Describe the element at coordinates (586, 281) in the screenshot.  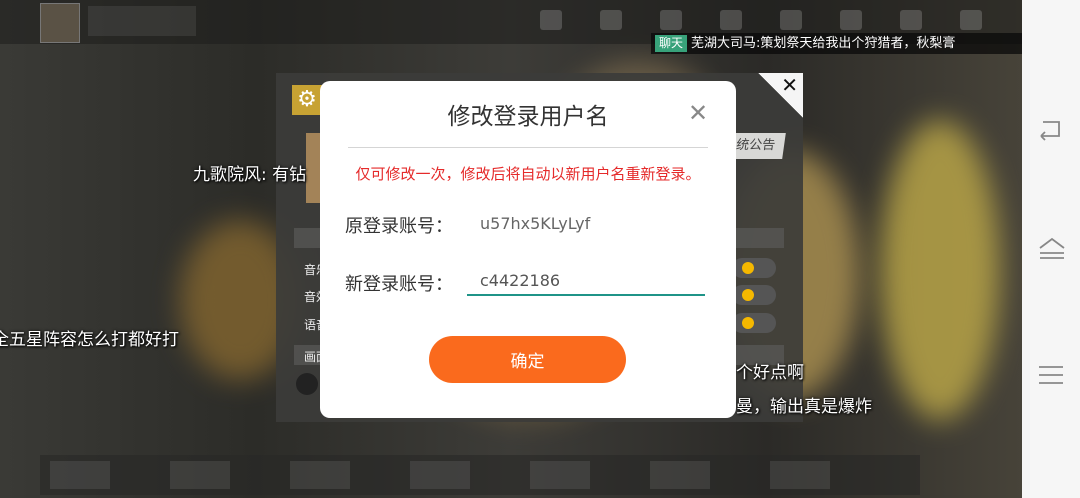
I see `new-account-input` at that location.